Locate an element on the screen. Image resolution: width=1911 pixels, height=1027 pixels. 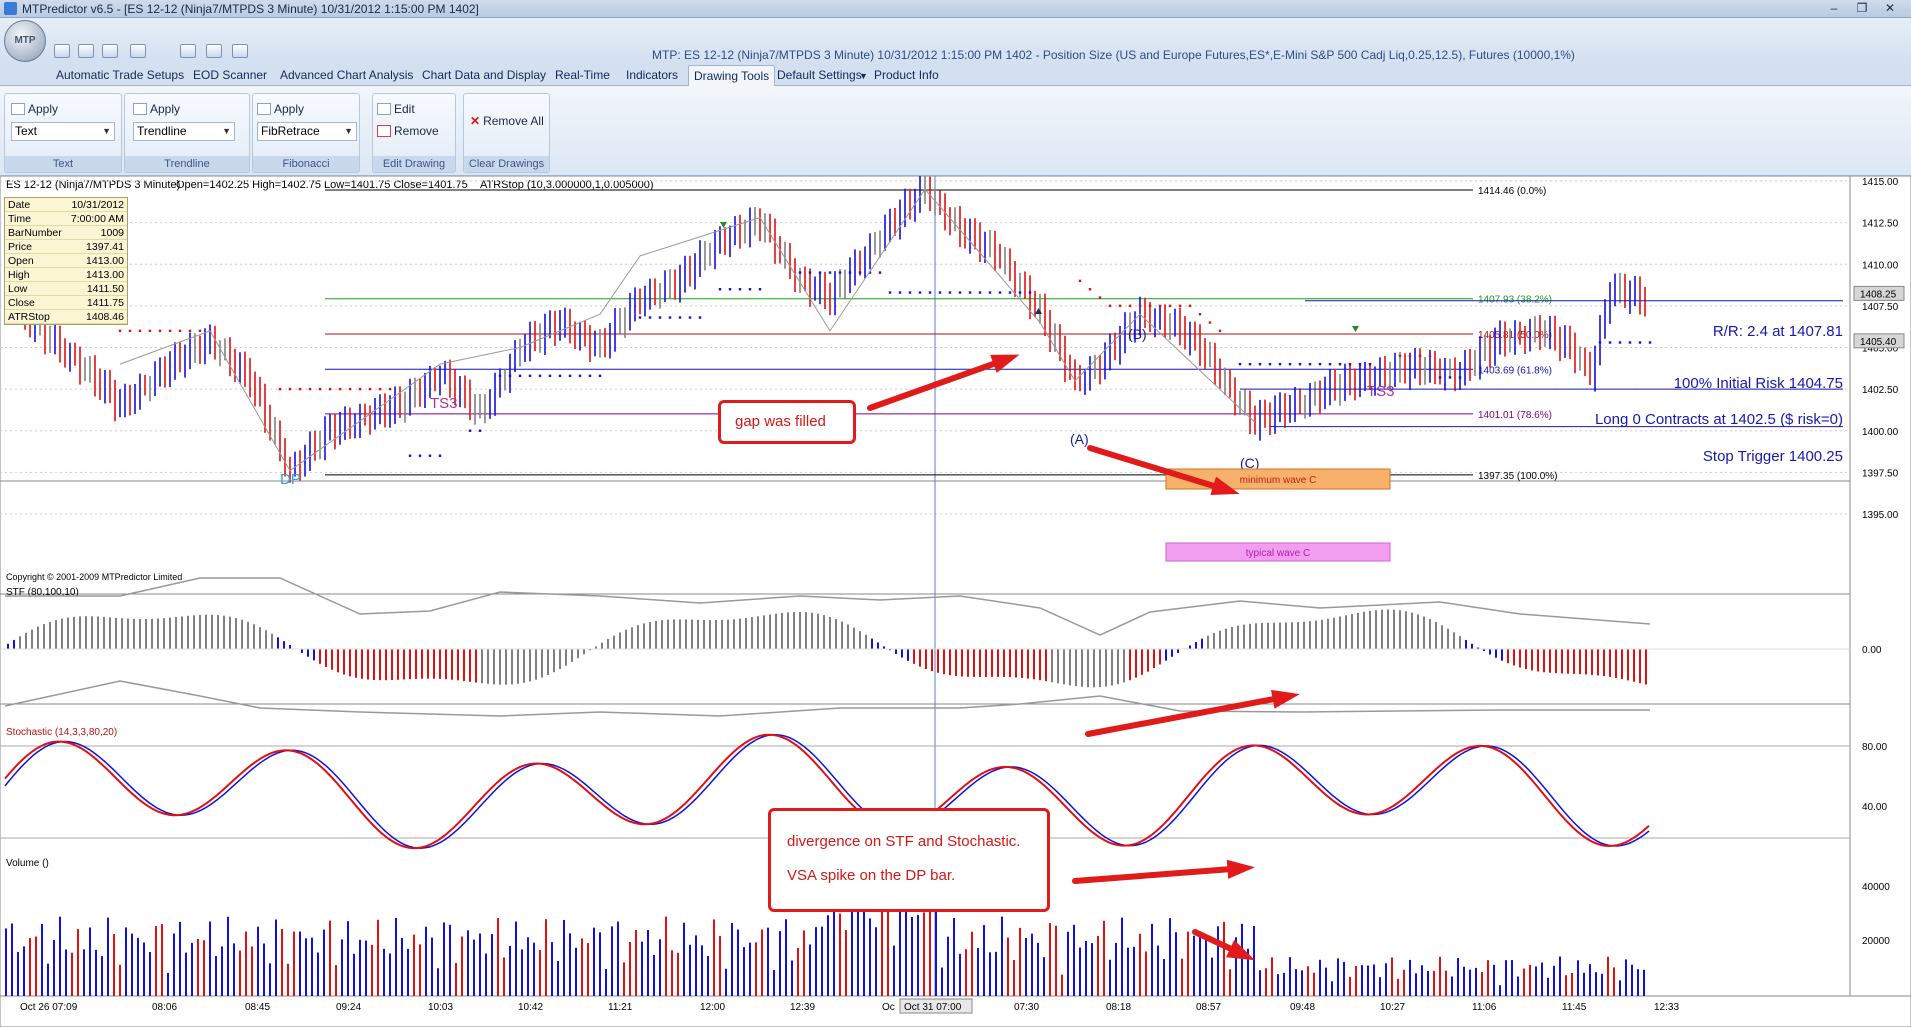
refresh-icon is located at coordinates (240, 51).